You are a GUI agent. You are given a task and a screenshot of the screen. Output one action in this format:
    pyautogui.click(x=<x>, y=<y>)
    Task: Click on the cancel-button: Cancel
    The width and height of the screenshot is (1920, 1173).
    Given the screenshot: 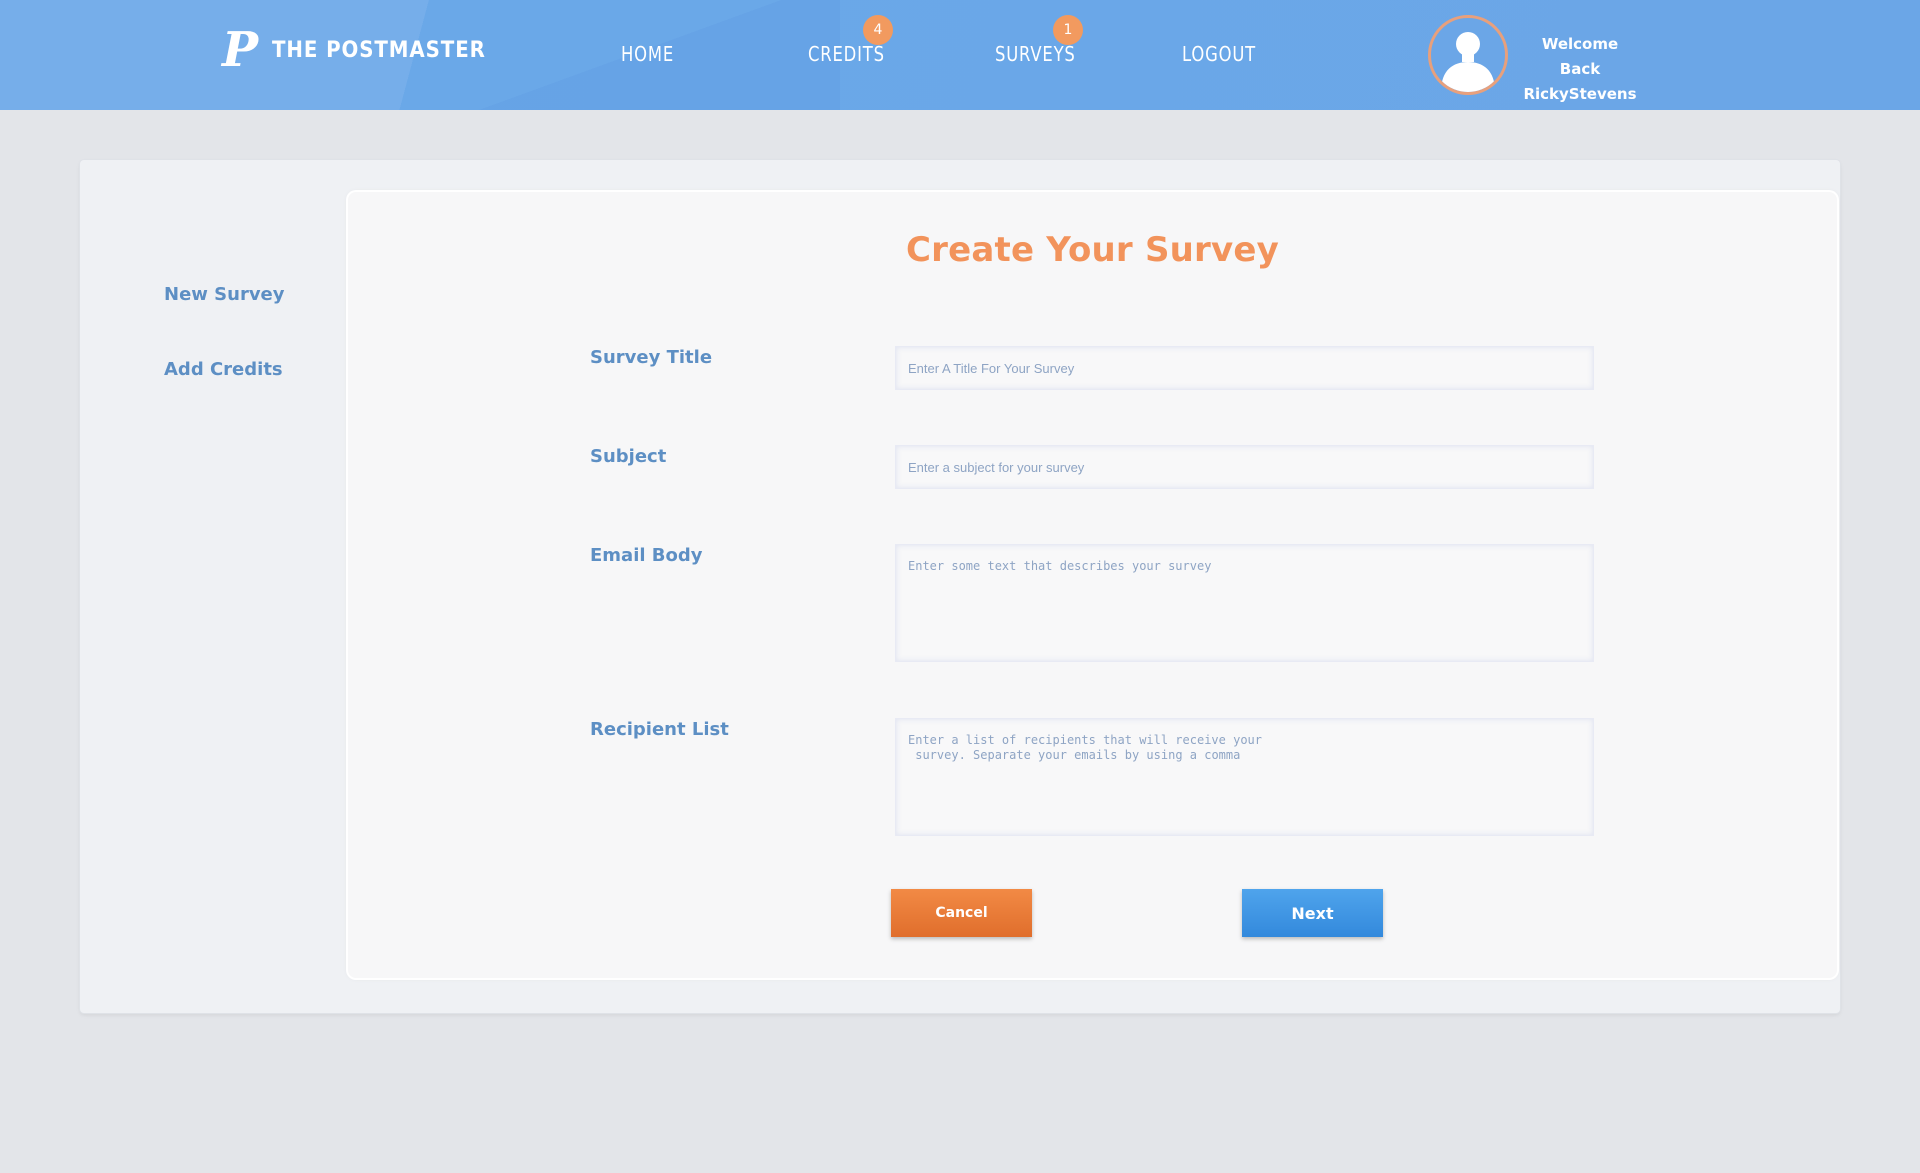 What is the action you would take?
    pyautogui.click(x=961, y=913)
    